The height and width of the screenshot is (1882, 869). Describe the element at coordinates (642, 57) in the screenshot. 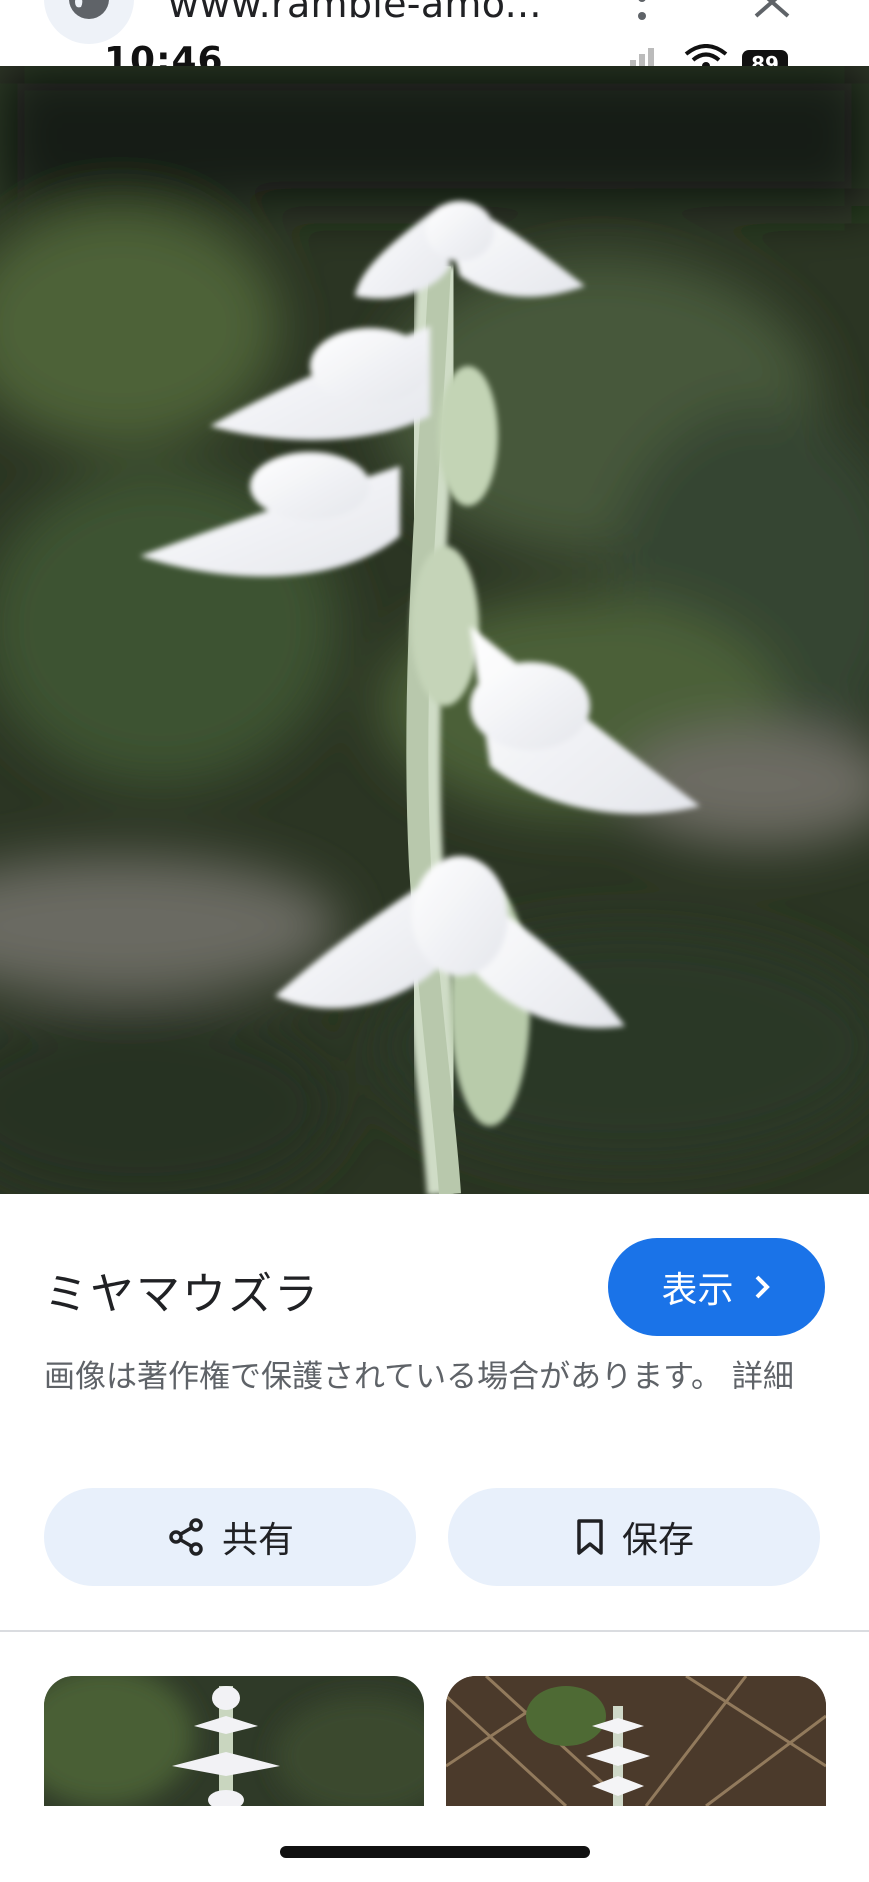

I see `signal-icon` at that location.